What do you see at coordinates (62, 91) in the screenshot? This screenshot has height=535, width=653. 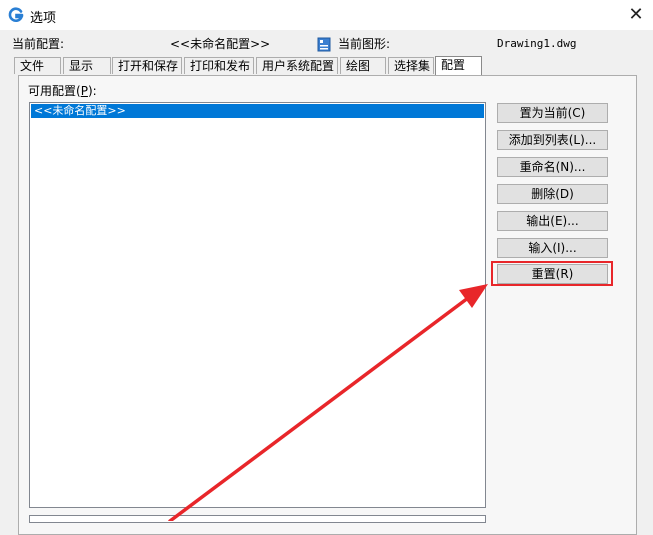 I see `available-profiles-label: 可用配置(P):` at bounding box center [62, 91].